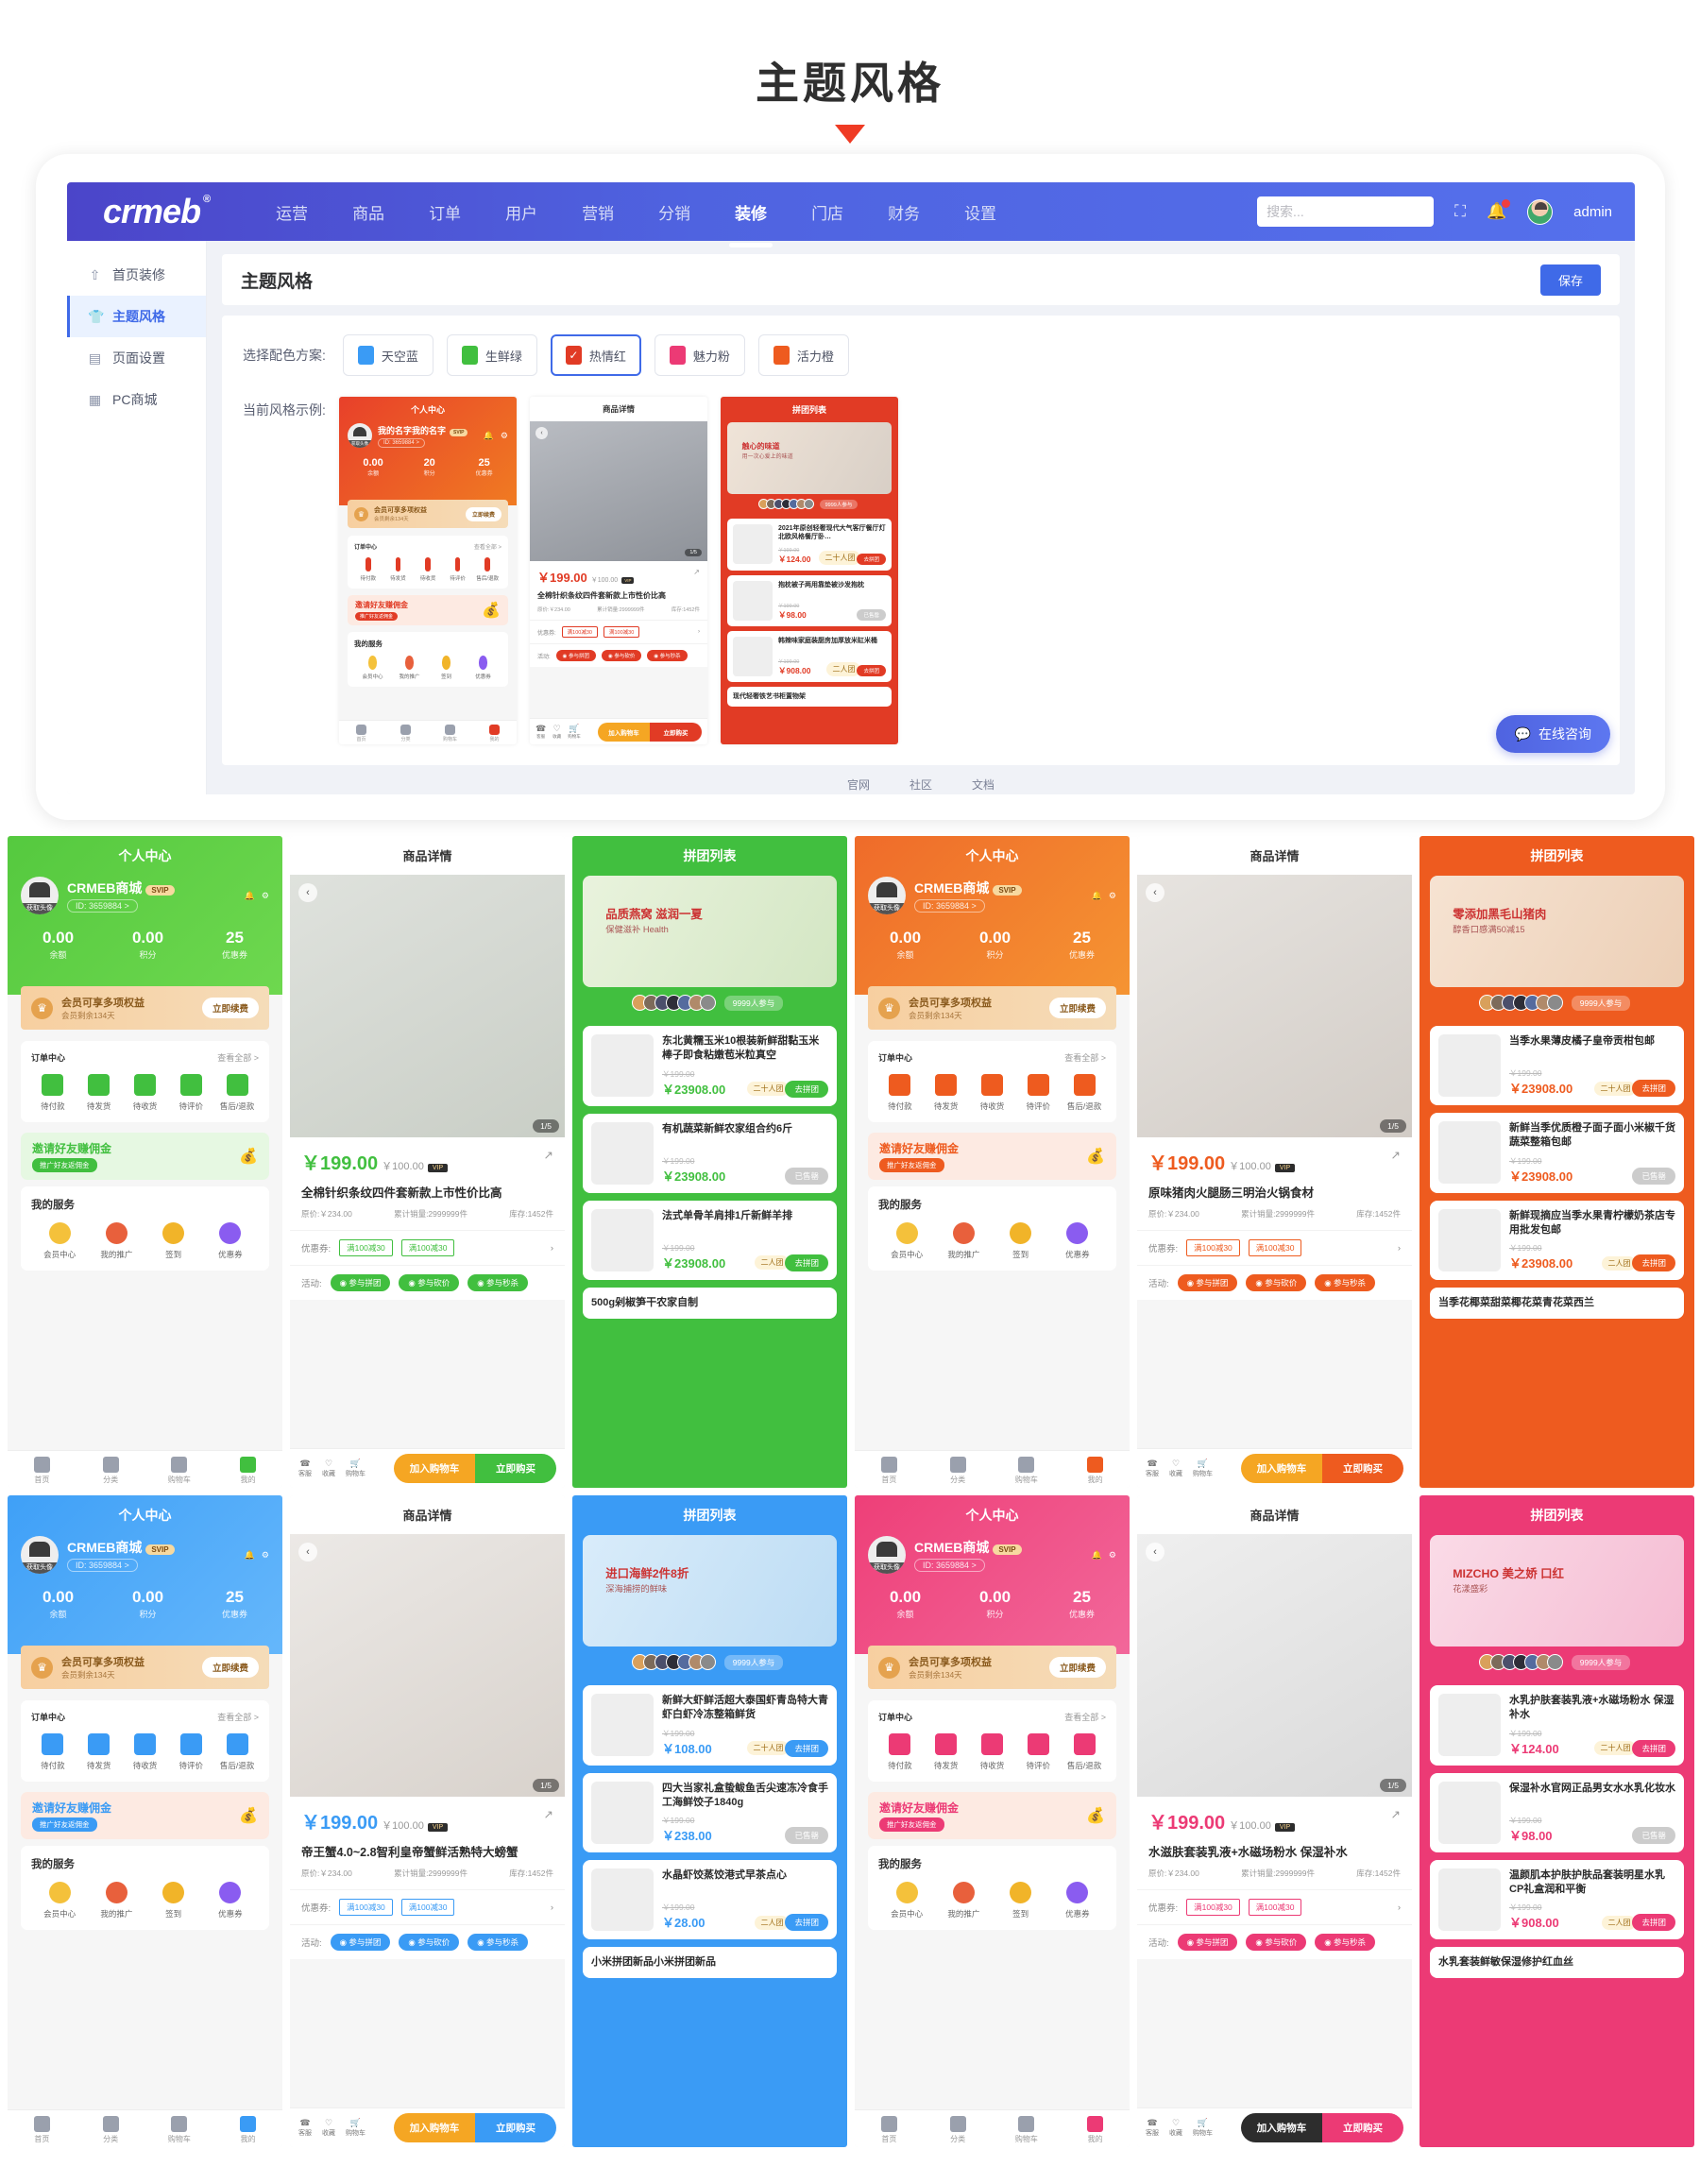 This screenshot has height=2184, width=1700. What do you see at coordinates (366, 1907) in the screenshot?
I see `coupon-0: 满100减30` at bounding box center [366, 1907].